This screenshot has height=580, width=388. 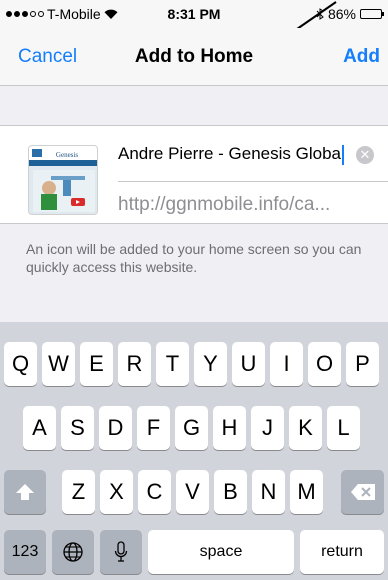 What do you see at coordinates (365, 155) in the screenshot?
I see `clear-text-icon: ✕` at bounding box center [365, 155].